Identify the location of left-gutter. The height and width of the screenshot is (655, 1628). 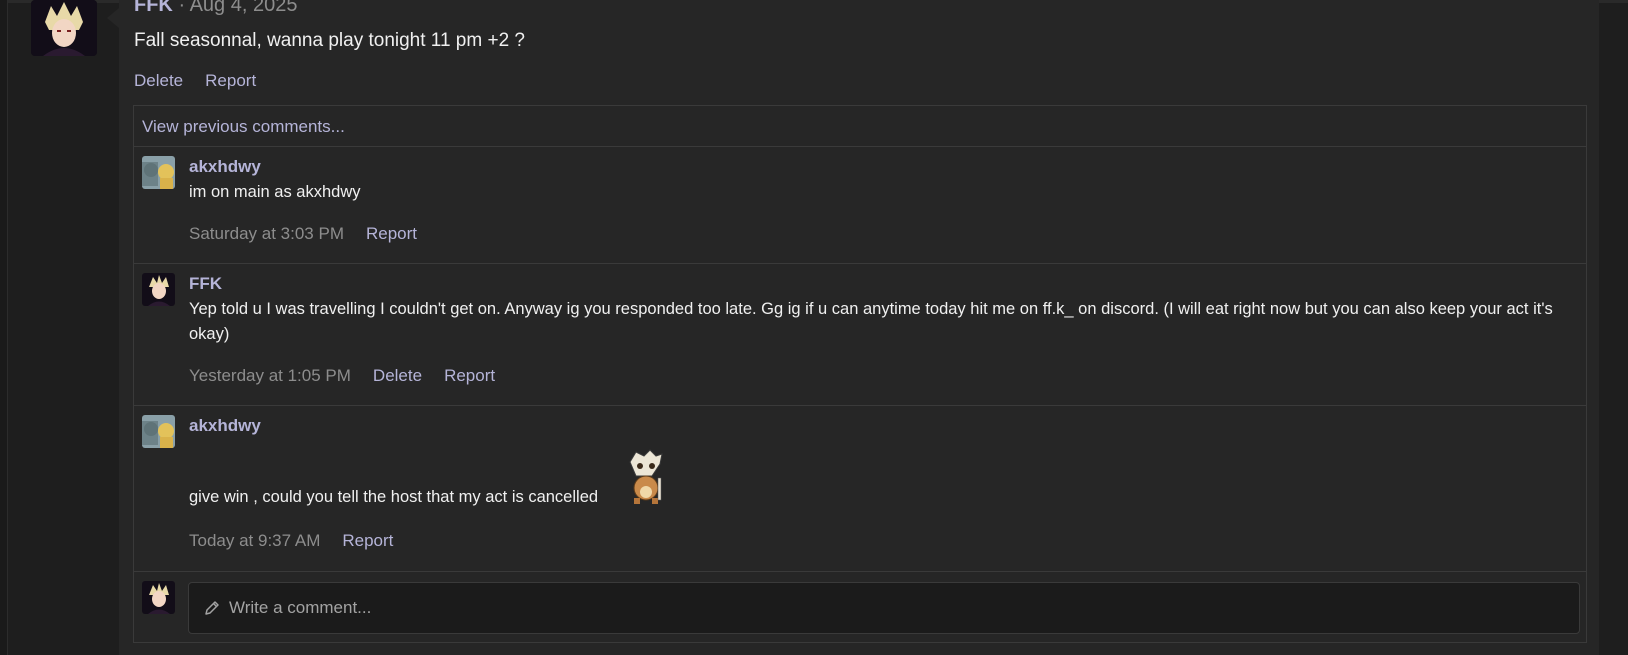
(4, 327).